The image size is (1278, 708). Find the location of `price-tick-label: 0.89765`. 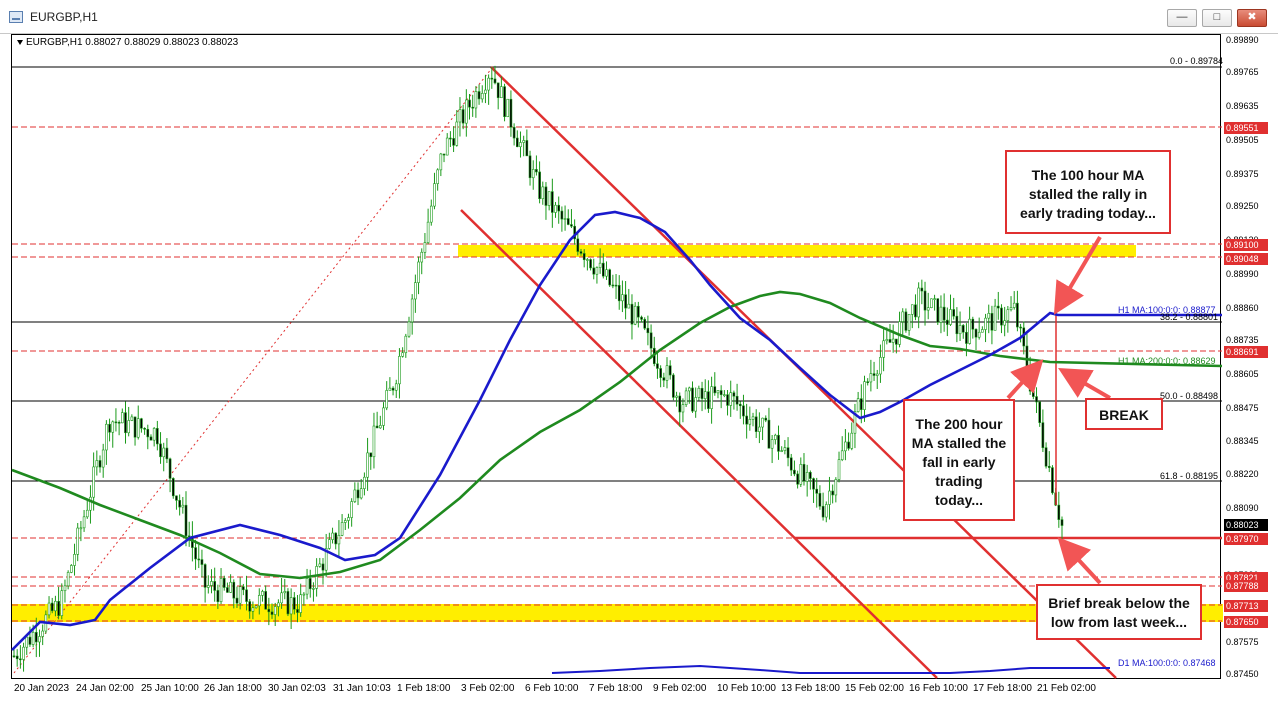

price-tick-label: 0.89765 is located at coordinates (1242, 72).